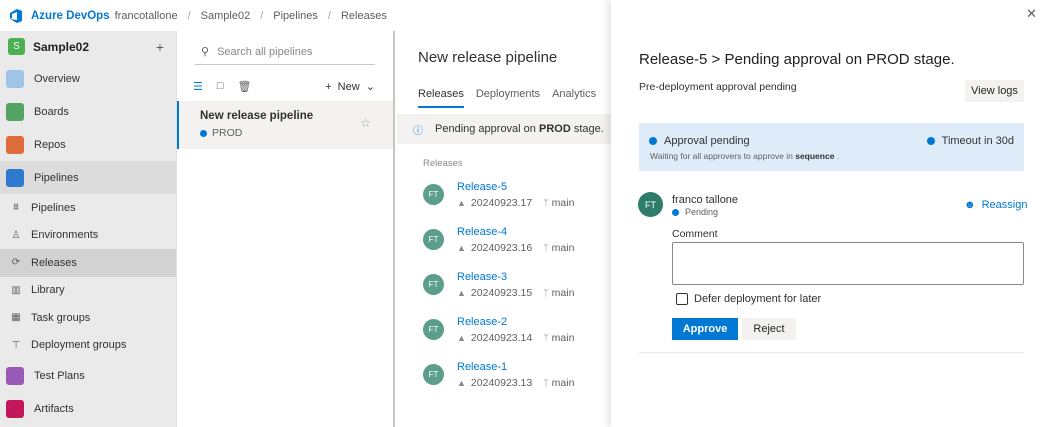 The image size is (1050, 427). I want to click on repos-icon, so click(15, 144).